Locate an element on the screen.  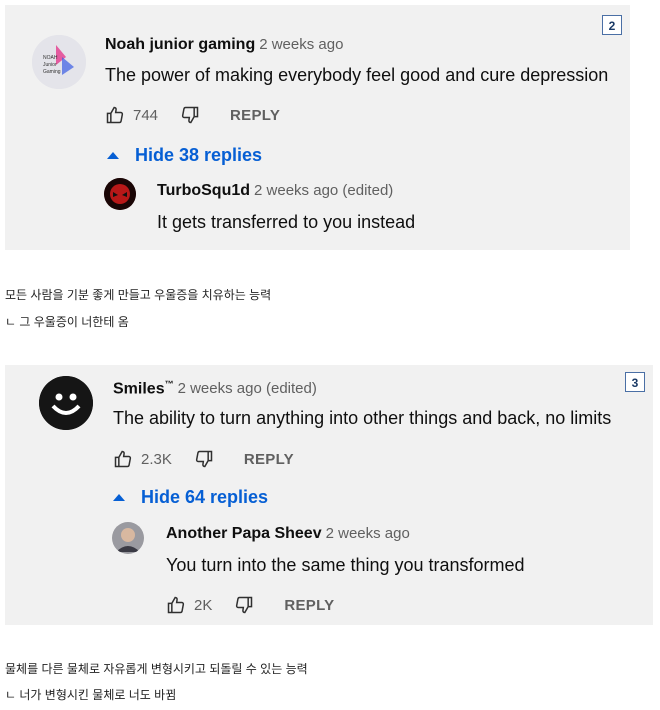
reply-actions: 2K REPLY is located at coordinates (250, 605).